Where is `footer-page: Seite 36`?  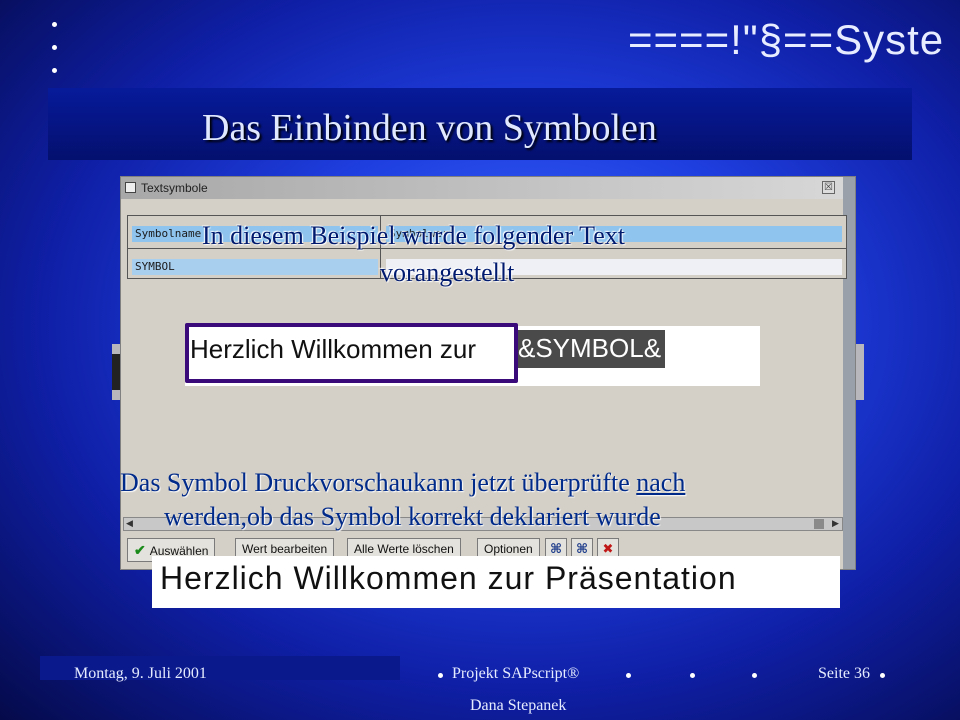 footer-page: Seite 36 is located at coordinates (844, 673).